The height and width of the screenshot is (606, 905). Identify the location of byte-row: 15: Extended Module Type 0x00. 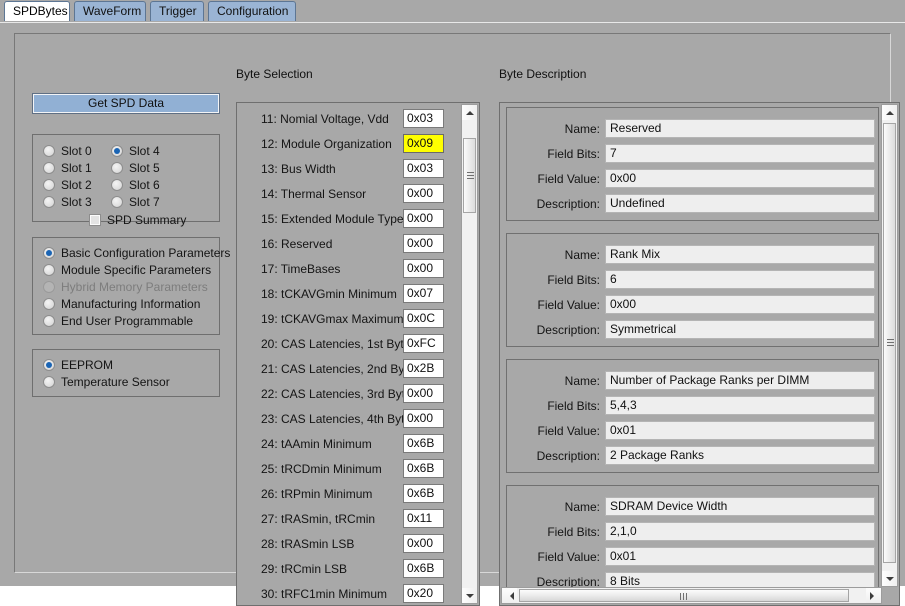
(349, 218).